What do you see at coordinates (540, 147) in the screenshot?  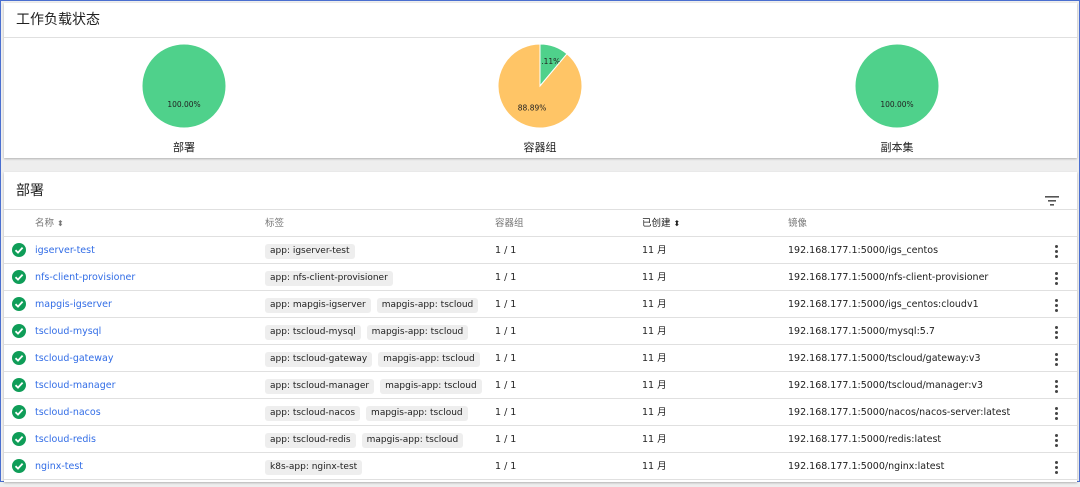 I see `pie-caption: 容器组` at bounding box center [540, 147].